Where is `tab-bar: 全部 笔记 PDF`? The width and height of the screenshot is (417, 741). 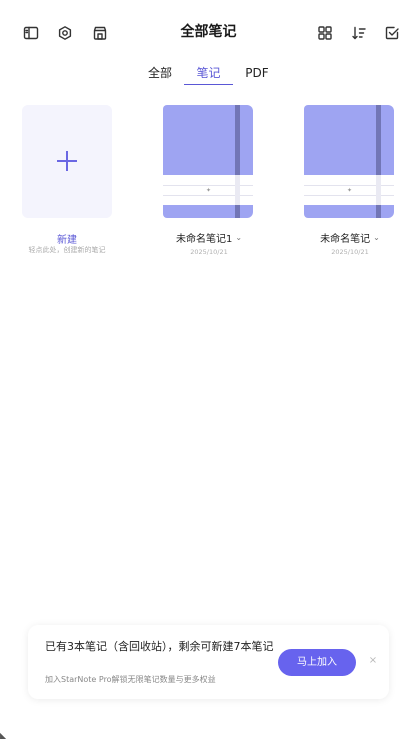
tab-bar: 全部 笔记 PDF is located at coordinates (208, 75).